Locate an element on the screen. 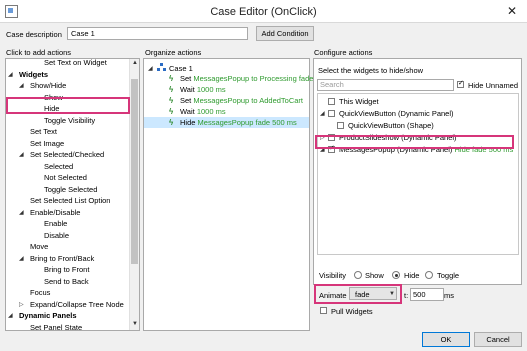  action-text: Set MessagesPopup to Processing fade in is located at coordinates (250, 78).